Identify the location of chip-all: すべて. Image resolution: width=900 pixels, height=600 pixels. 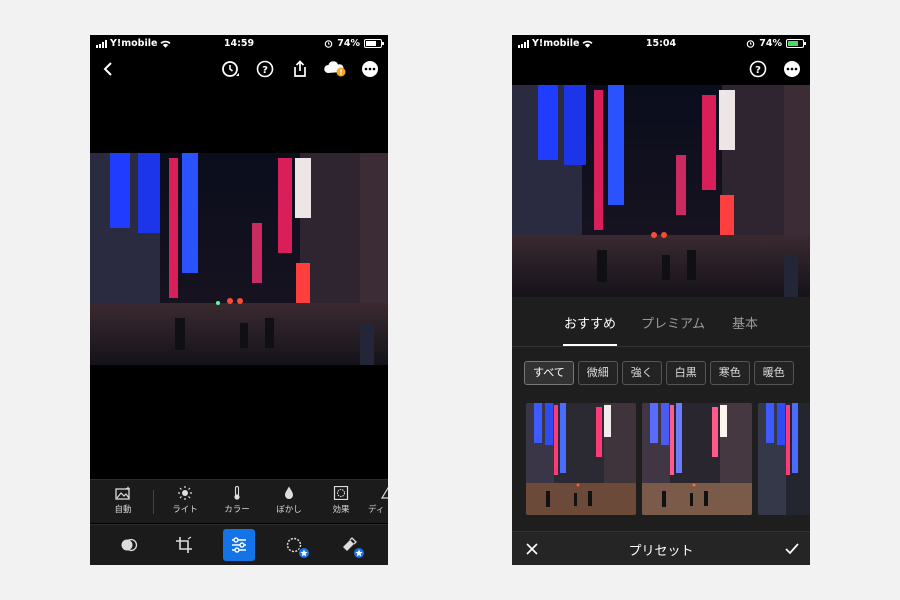
(549, 373).